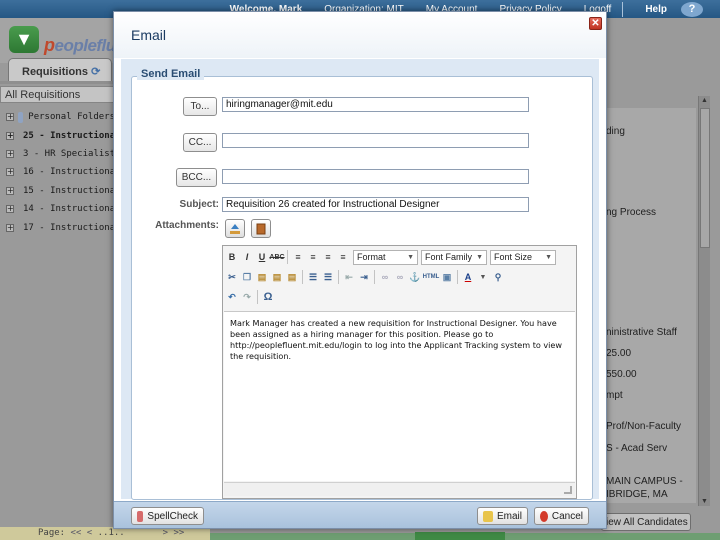  What do you see at coordinates (302, 277) in the screenshot?
I see `toolbar-separator` at bounding box center [302, 277].